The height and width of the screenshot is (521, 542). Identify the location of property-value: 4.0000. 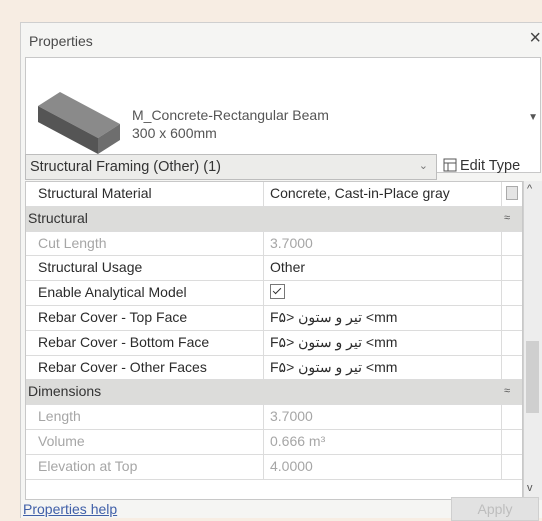
(384, 466).